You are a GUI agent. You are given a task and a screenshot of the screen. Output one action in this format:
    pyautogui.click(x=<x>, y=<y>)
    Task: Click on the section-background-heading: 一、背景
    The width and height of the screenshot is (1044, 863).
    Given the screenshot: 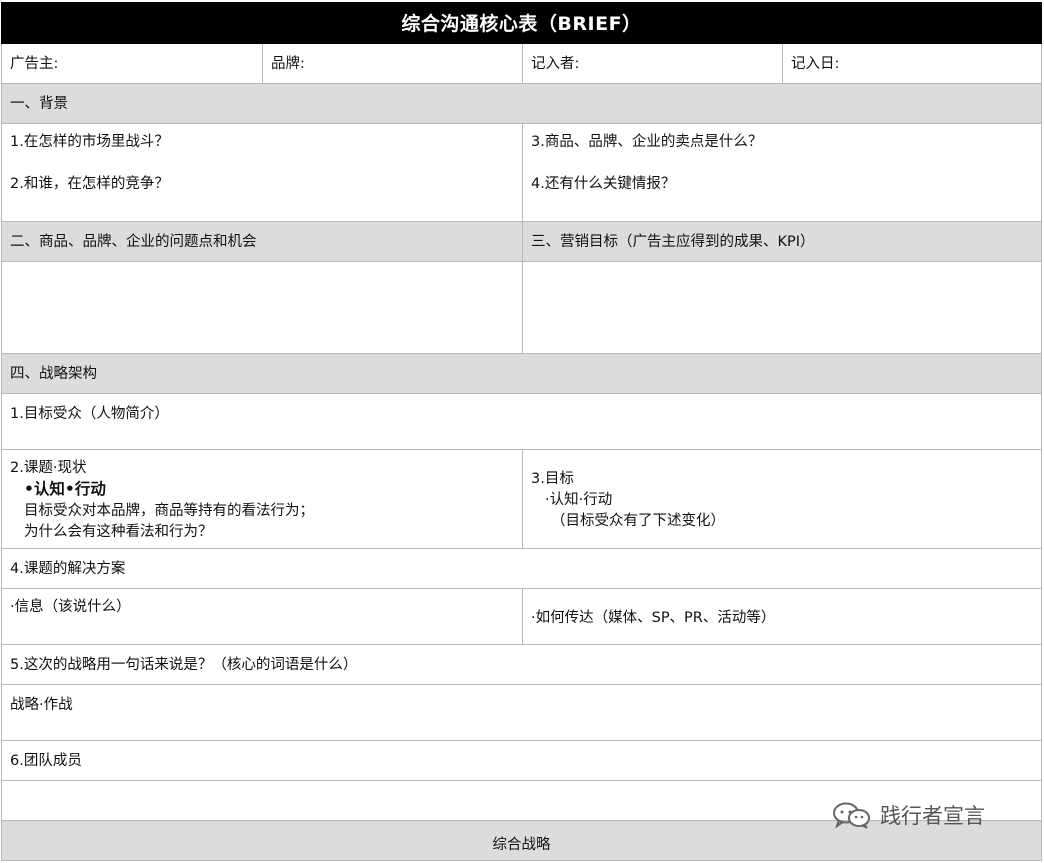 What is the action you would take?
    pyautogui.click(x=521, y=104)
    